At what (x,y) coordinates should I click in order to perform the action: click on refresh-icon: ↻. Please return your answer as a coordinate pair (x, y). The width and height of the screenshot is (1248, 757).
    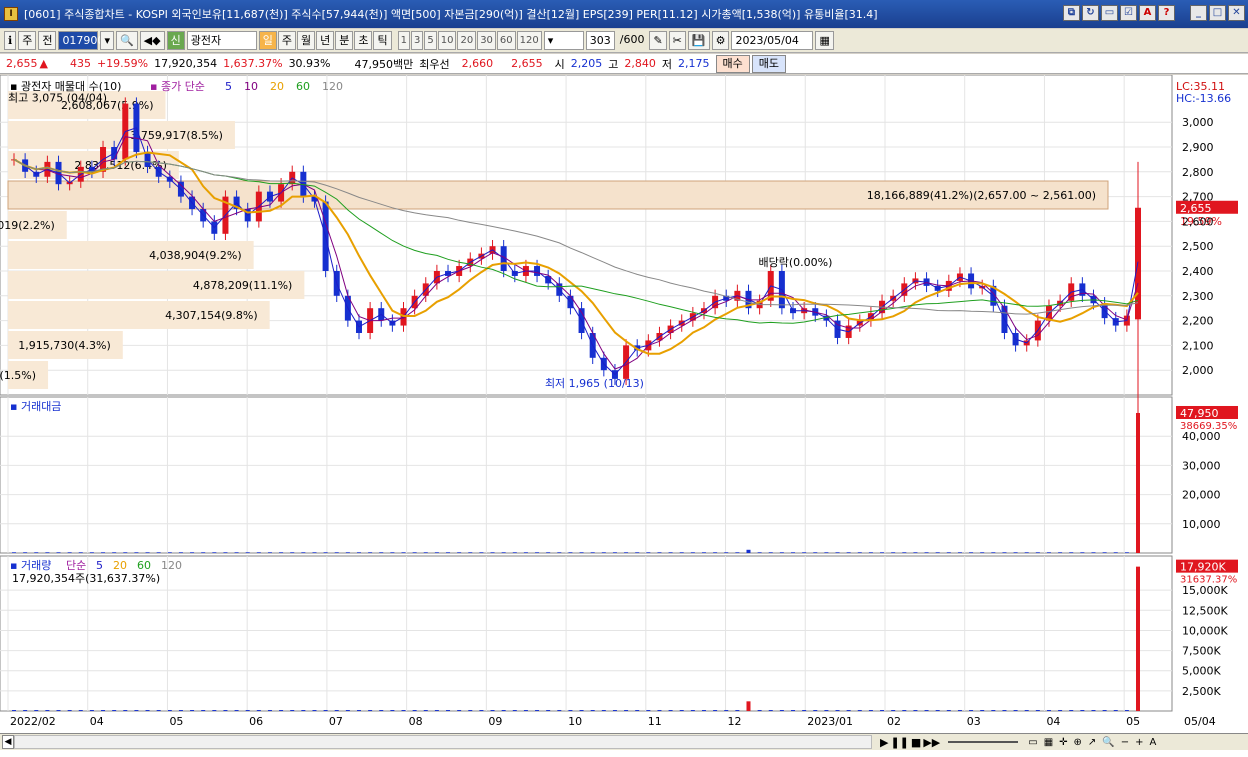
    Looking at the image, I should click on (1090, 13).